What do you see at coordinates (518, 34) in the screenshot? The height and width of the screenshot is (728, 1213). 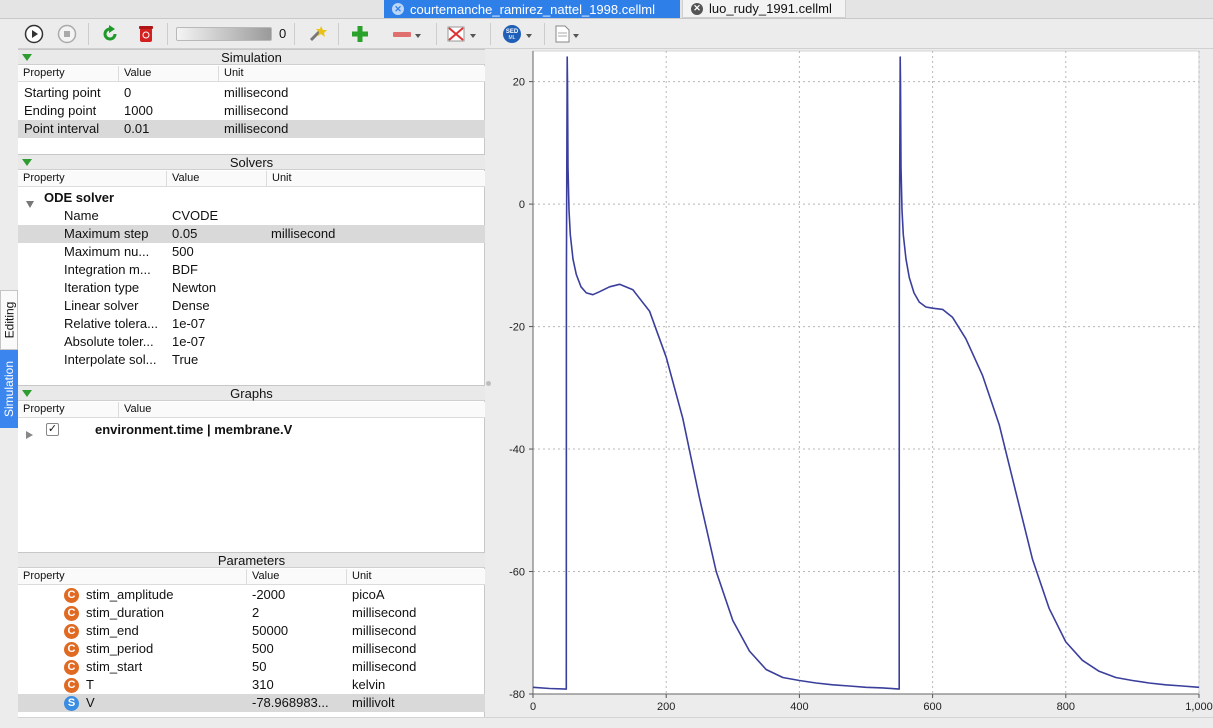 I see `sedml-export-button: SED ML` at bounding box center [518, 34].